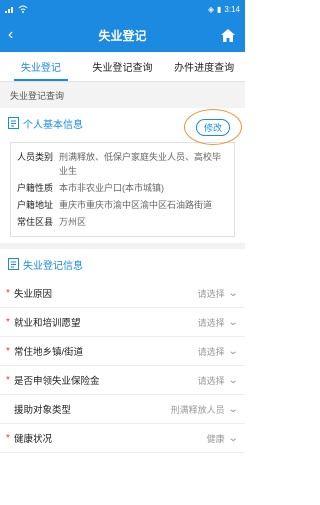 Image resolution: width=320 pixels, height=505 pixels. I want to click on query-subheader: 失业登记查询, so click(122, 95).